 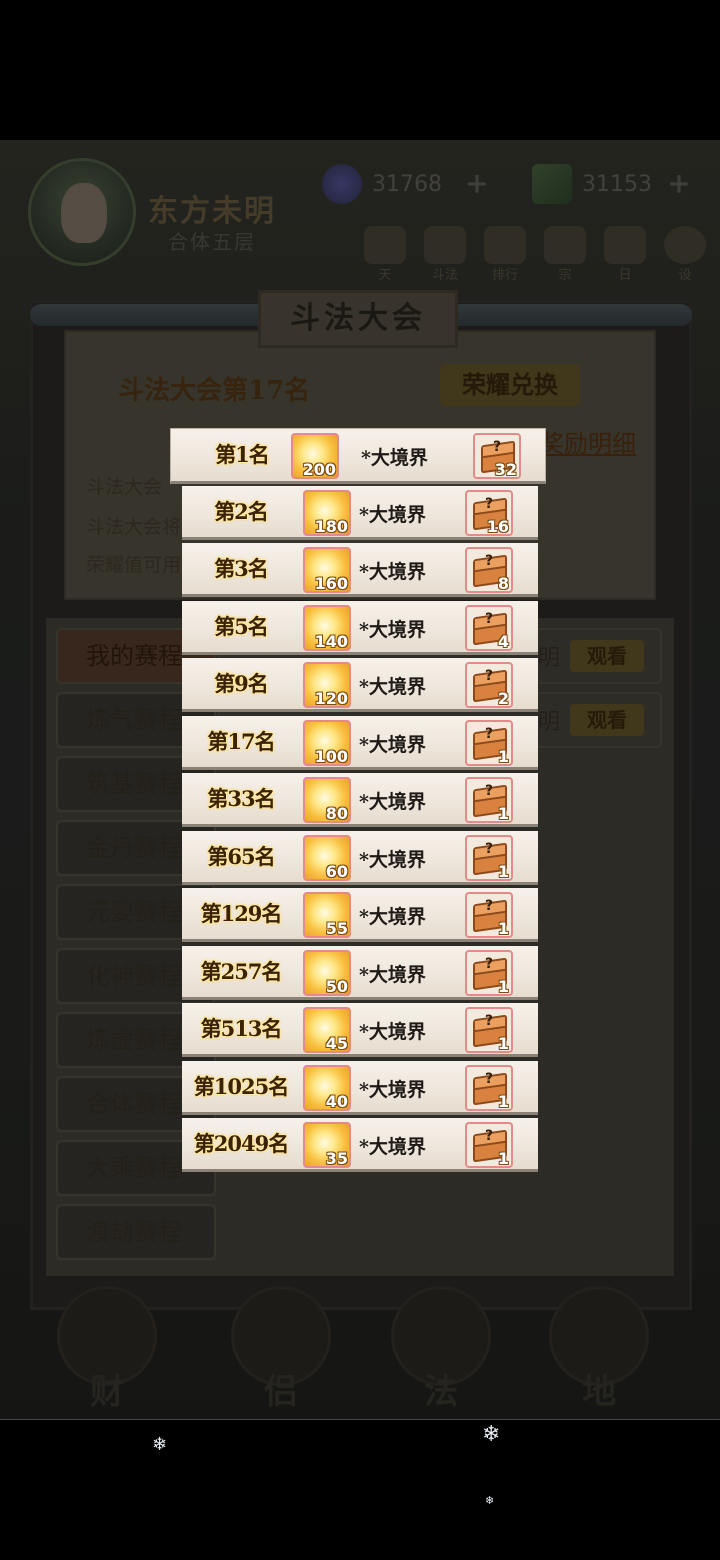 I want to click on reward-rank: 第2049名, so click(x=241, y=1143).